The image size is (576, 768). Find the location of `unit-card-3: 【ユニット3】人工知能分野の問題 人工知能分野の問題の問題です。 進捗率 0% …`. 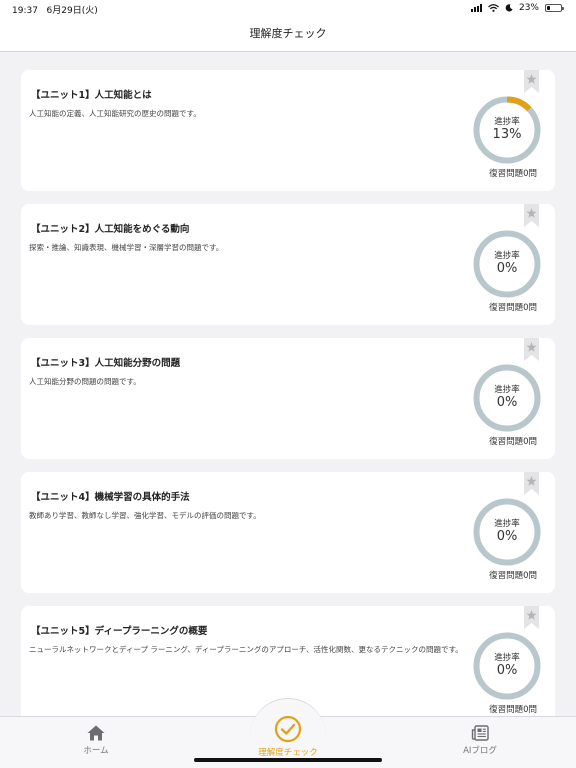

unit-card-3: 【ユニット3】人工知能分野の問題 人工知能分野の問題の問題です。 進捗率 0% … is located at coordinates (288, 398).